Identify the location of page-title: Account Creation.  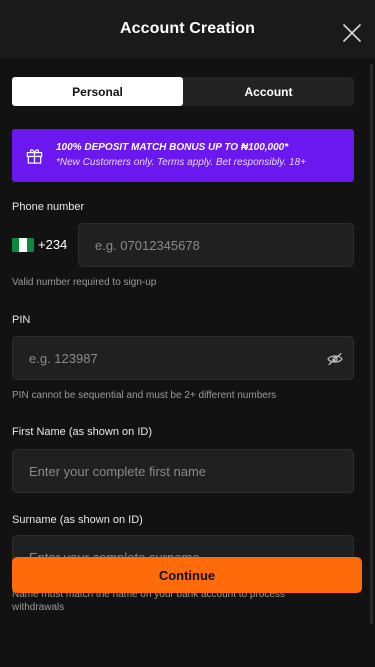
(187, 28).